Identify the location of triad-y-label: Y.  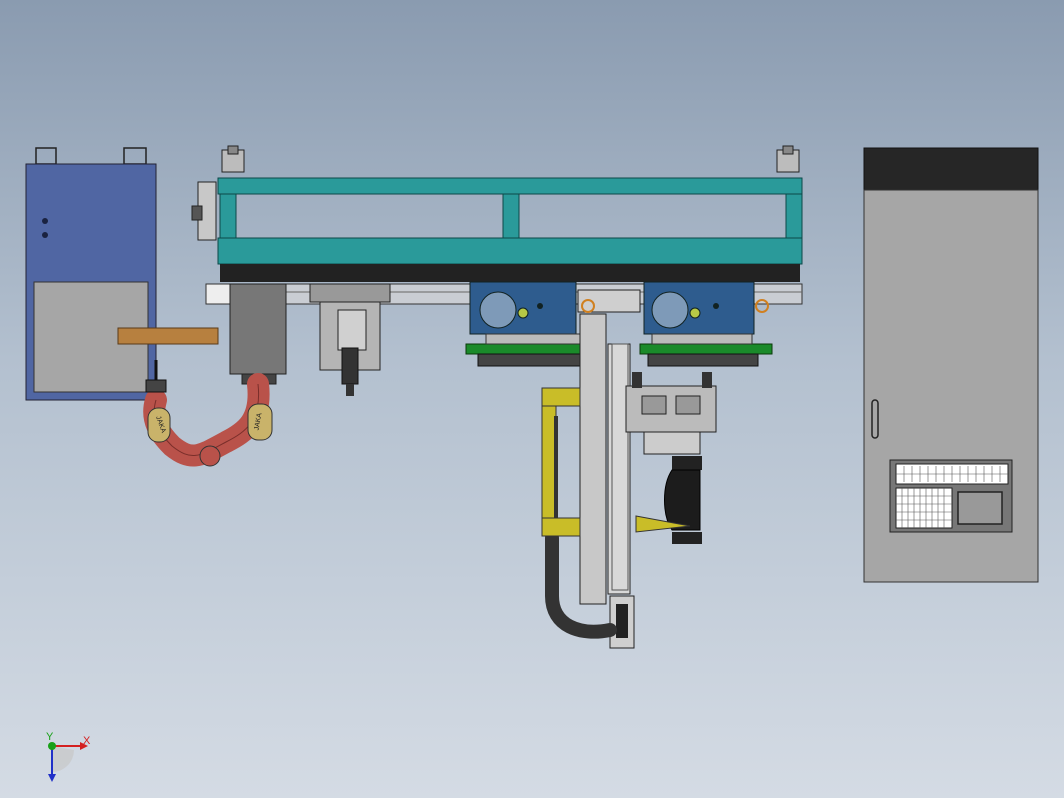
(50, 737).